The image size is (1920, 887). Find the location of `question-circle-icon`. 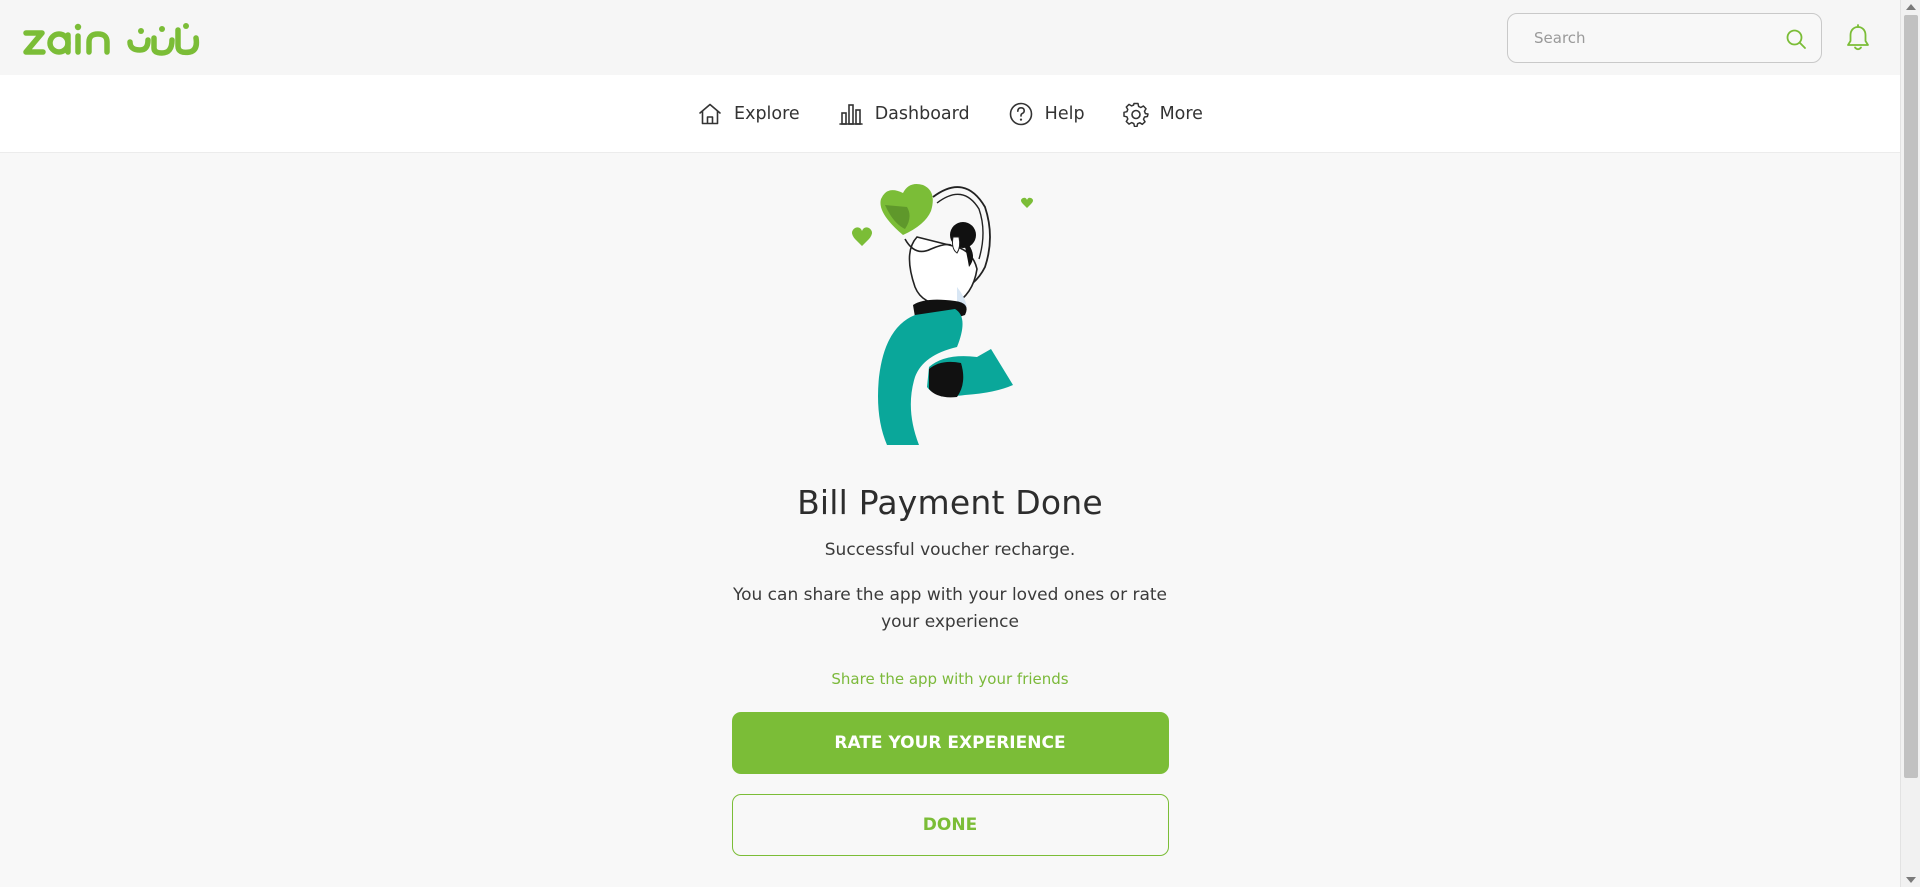

question-circle-icon is located at coordinates (1020, 114).